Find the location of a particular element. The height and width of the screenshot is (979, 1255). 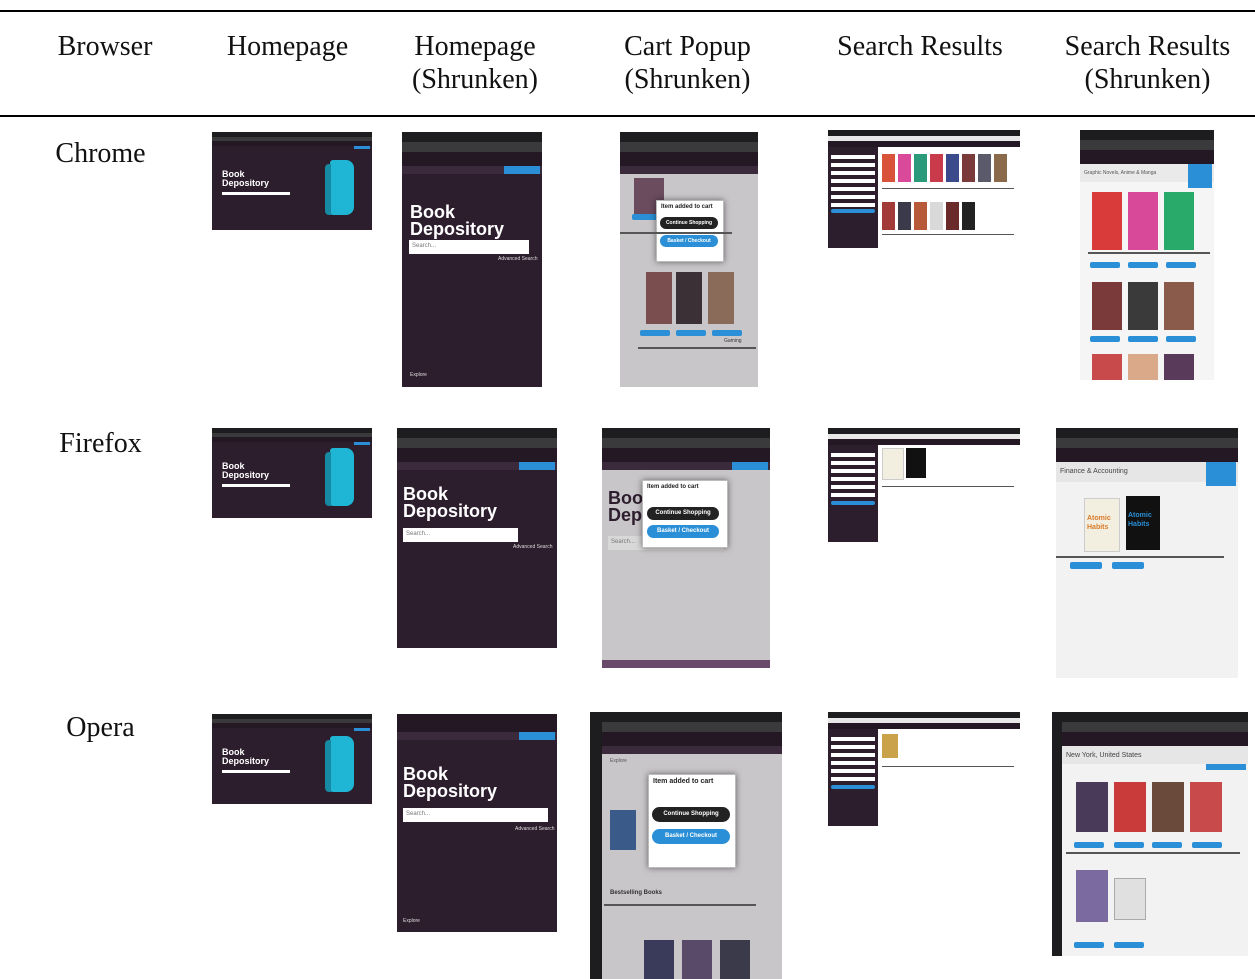

chrome-search-results-screenshot is located at coordinates (924, 189).